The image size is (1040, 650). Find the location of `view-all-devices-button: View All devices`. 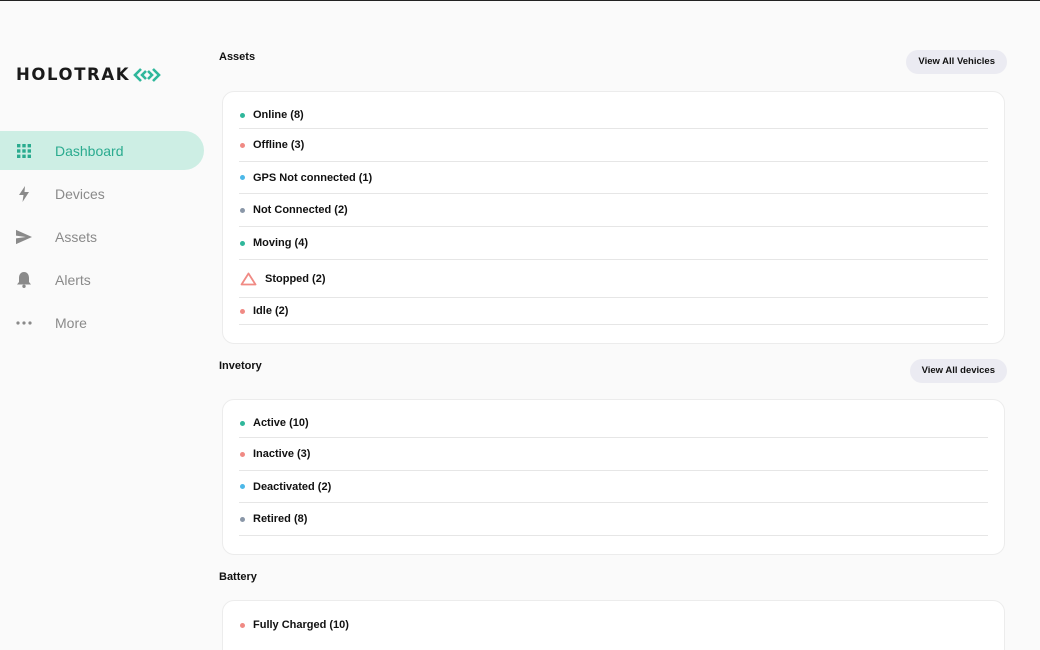

view-all-devices-button: View All devices is located at coordinates (958, 371).